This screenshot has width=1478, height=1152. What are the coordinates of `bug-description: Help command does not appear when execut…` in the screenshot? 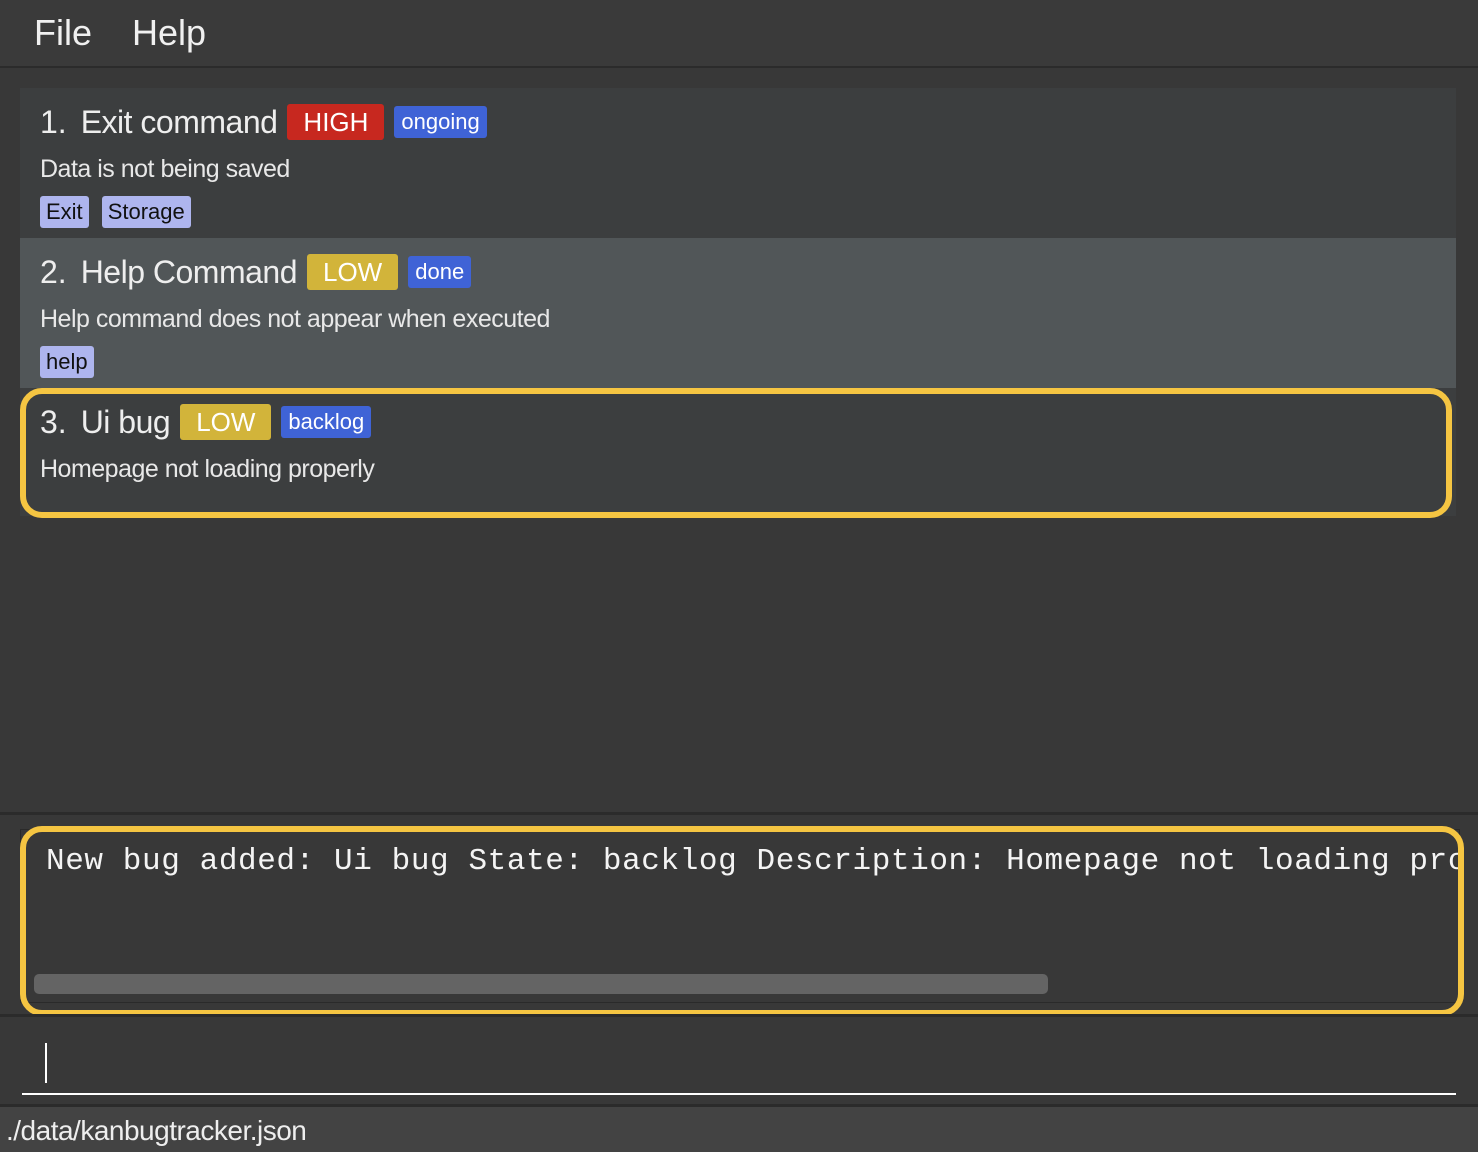 It's located at (295, 319).